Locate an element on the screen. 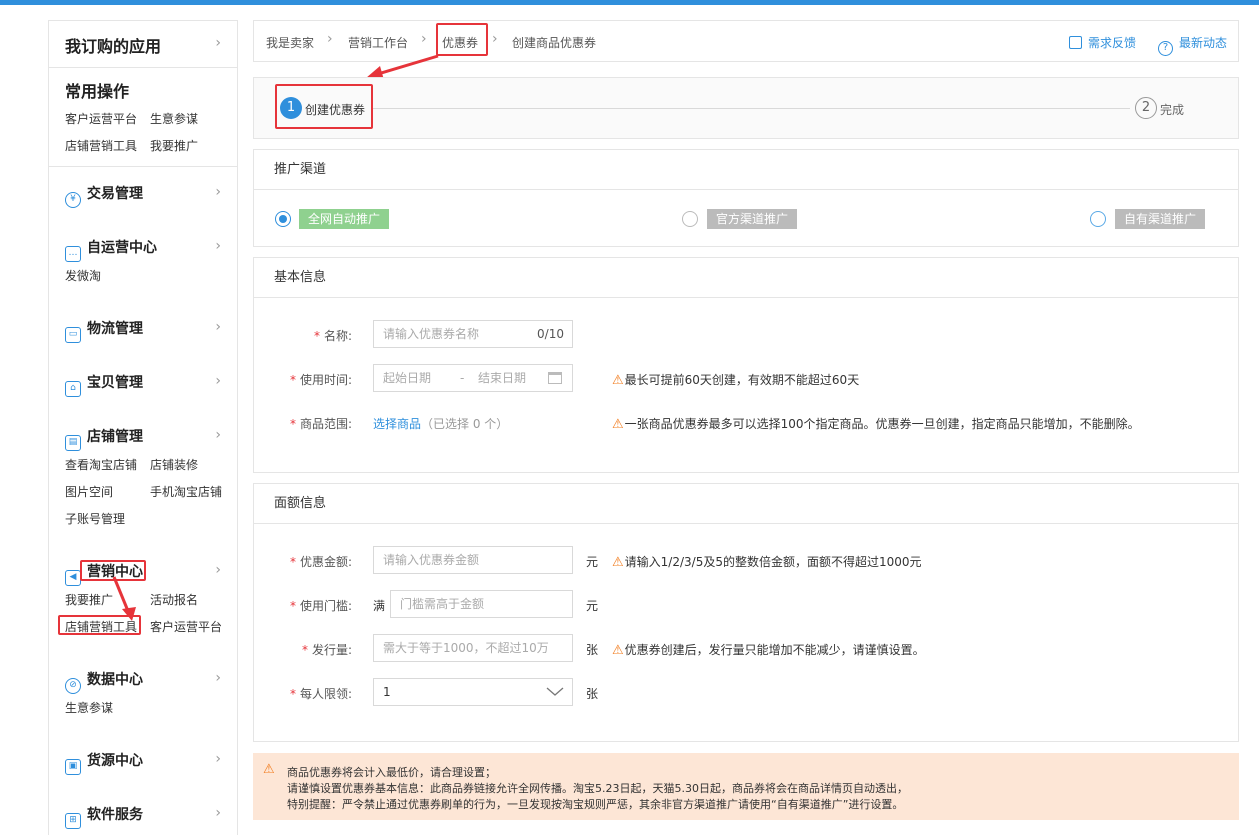 The height and width of the screenshot is (835, 1259). sidebar-item-label: 交易管理 is located at coordinates (115, 194).